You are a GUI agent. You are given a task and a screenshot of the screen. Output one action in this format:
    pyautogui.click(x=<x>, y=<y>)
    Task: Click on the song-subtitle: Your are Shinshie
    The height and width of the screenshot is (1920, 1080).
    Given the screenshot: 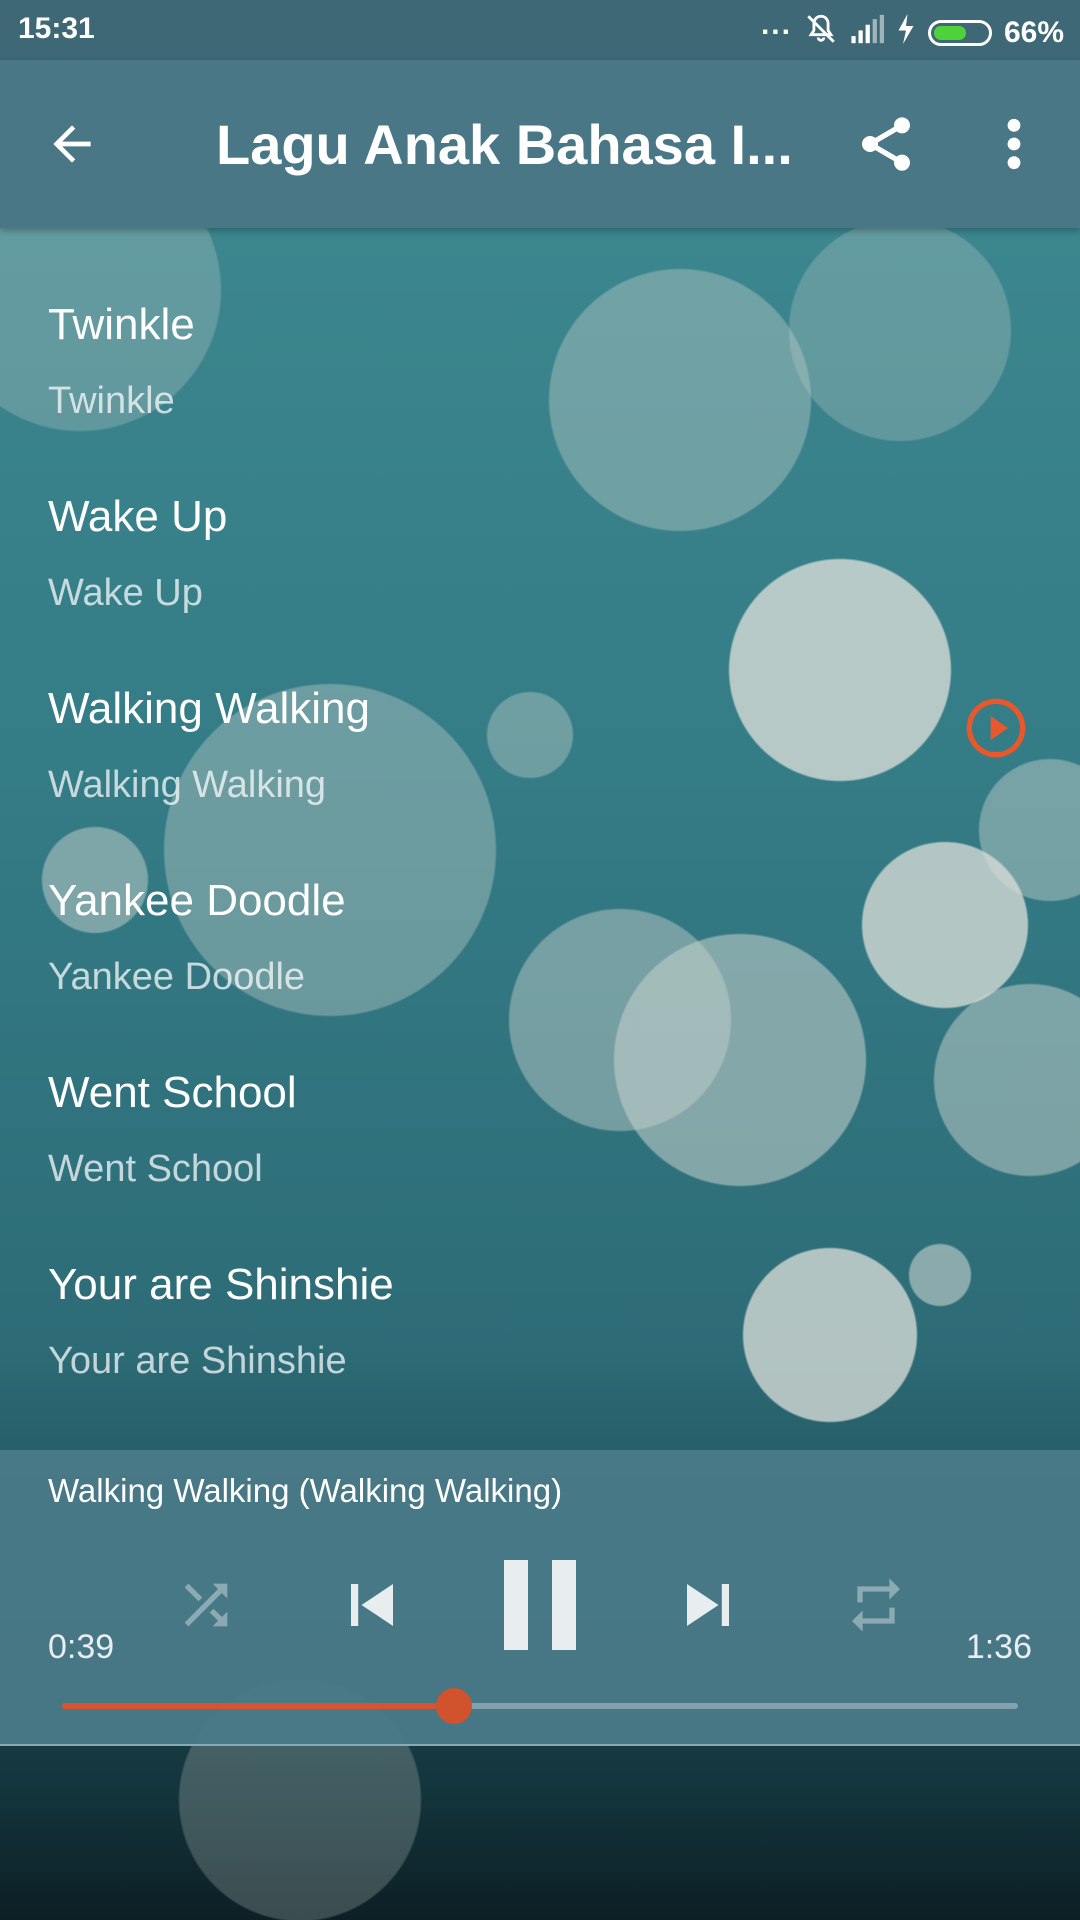 What is the action you would take?
    pyautogui.click(x=197, y=1361)
    